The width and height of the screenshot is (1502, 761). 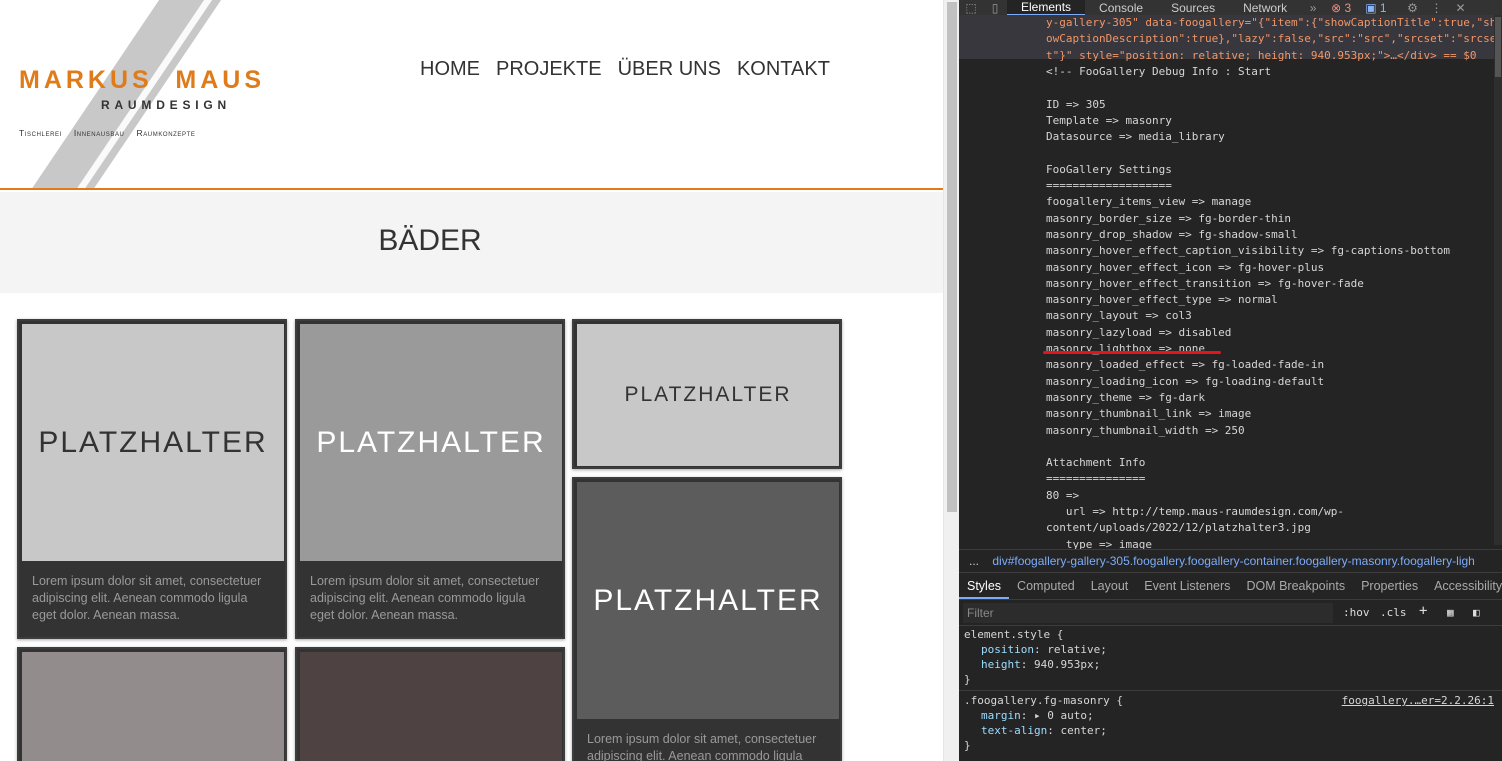 I want to click on more-tabs-icon: », so click(x=1313, y=8).